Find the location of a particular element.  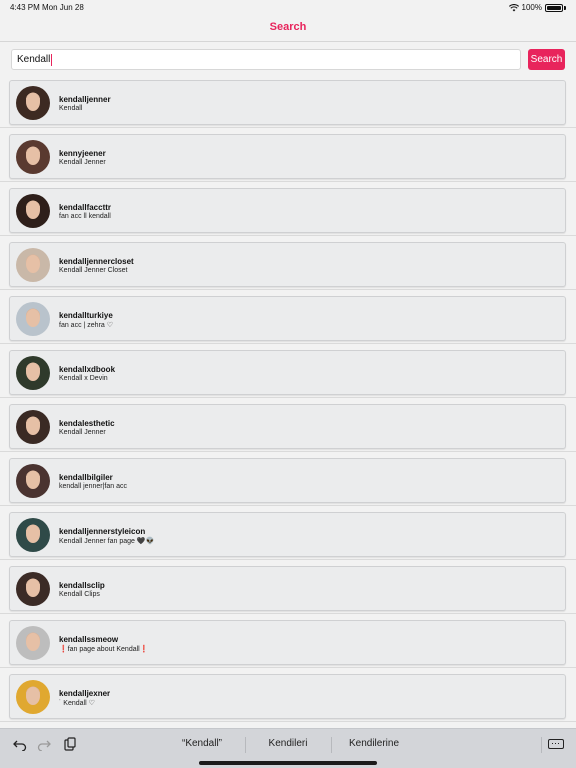

result-username: kendallssmeow is located at coordinates (89, 639).